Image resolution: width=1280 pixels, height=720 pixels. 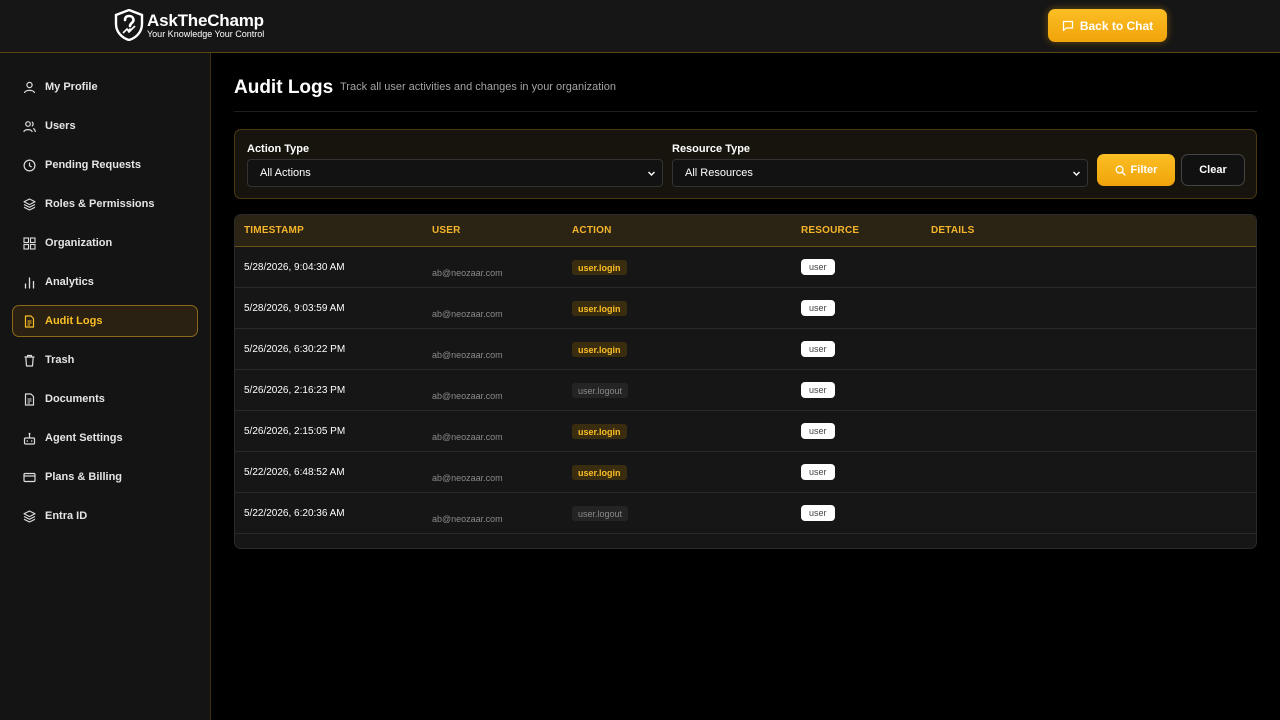 What do you see at coordinates (285, 173) in the screenshot?
I see `action-type-value: All Actions` at bounding box center [285, 173].